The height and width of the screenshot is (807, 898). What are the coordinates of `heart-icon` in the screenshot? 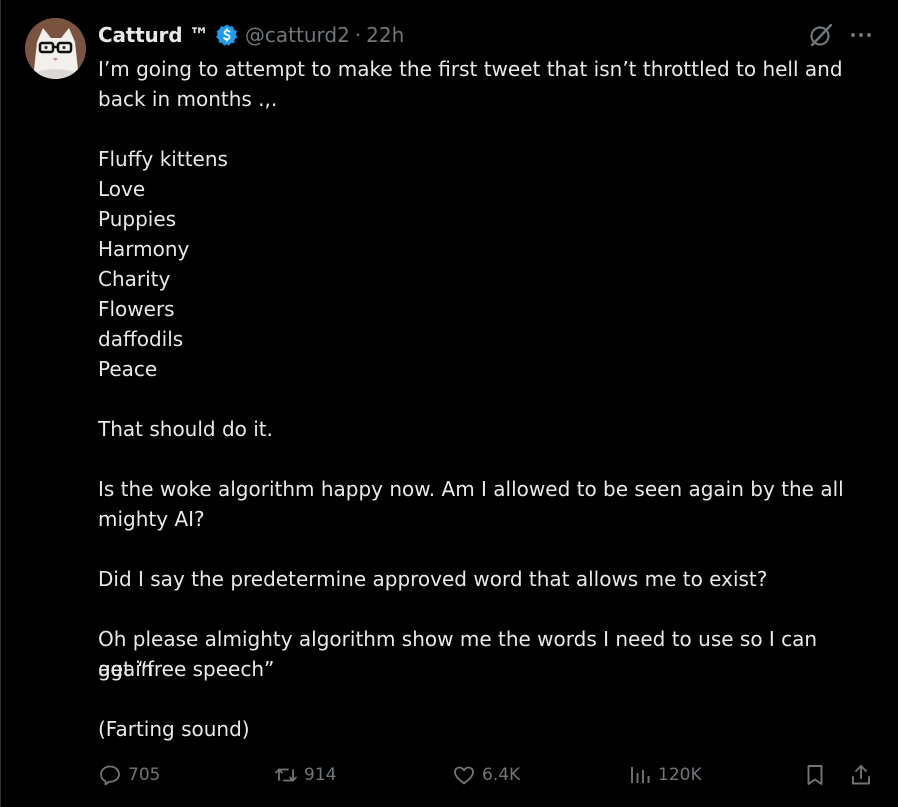 It's located at (464, 775).